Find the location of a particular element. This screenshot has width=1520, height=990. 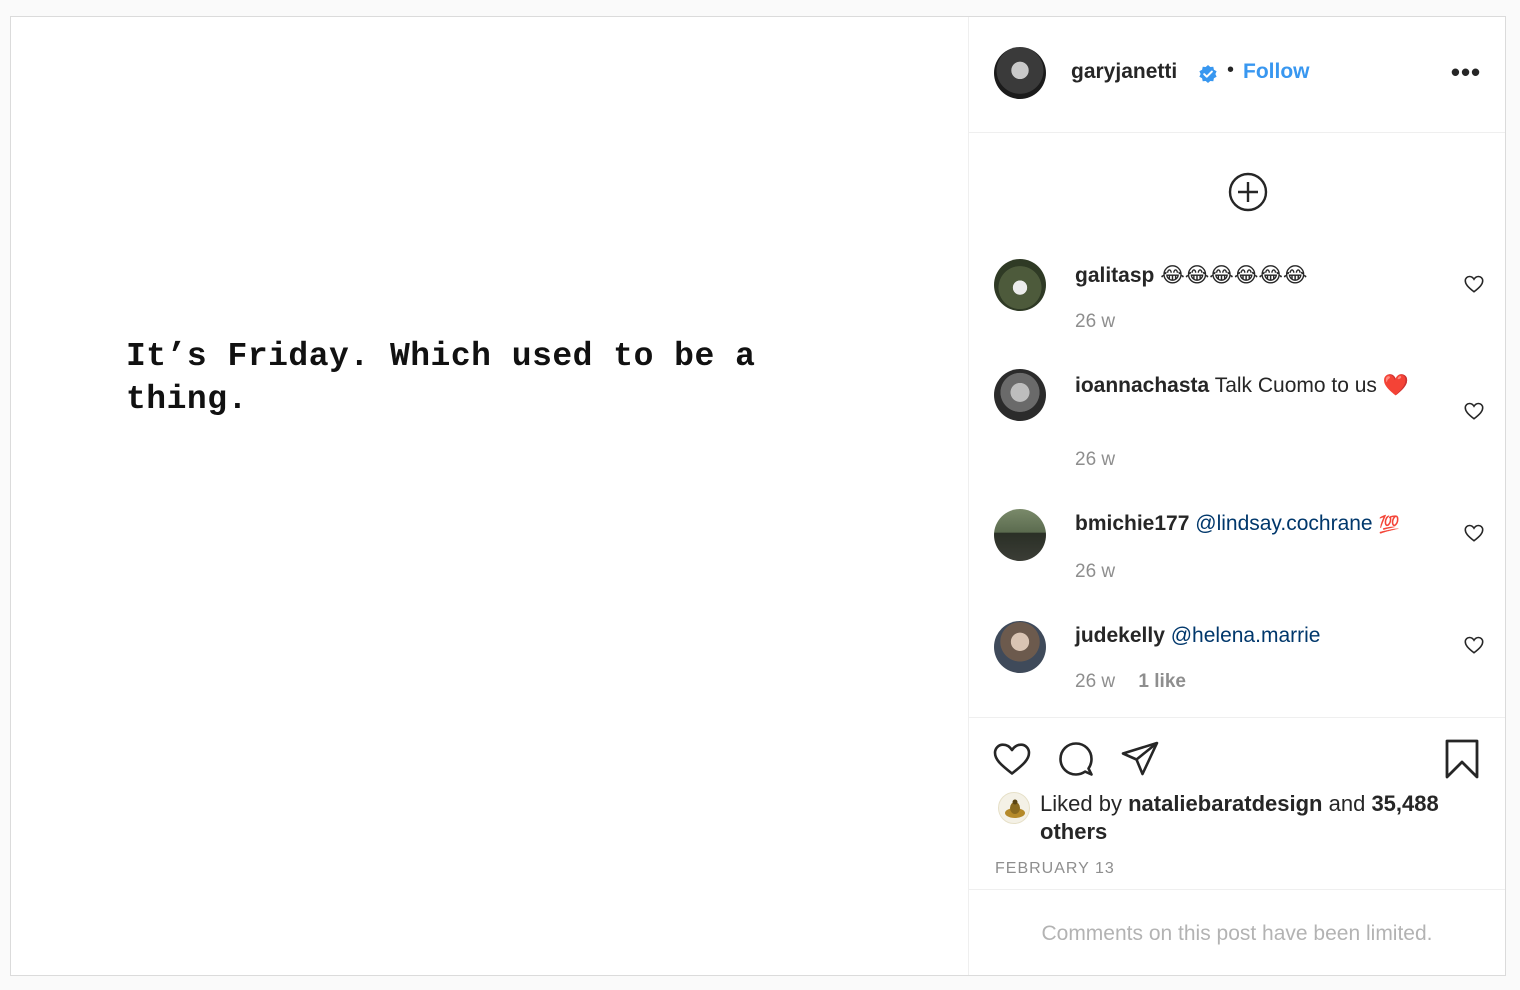

comments-limited-notice: Comments on this post have been limited. is located at coordinates (1237, 933).